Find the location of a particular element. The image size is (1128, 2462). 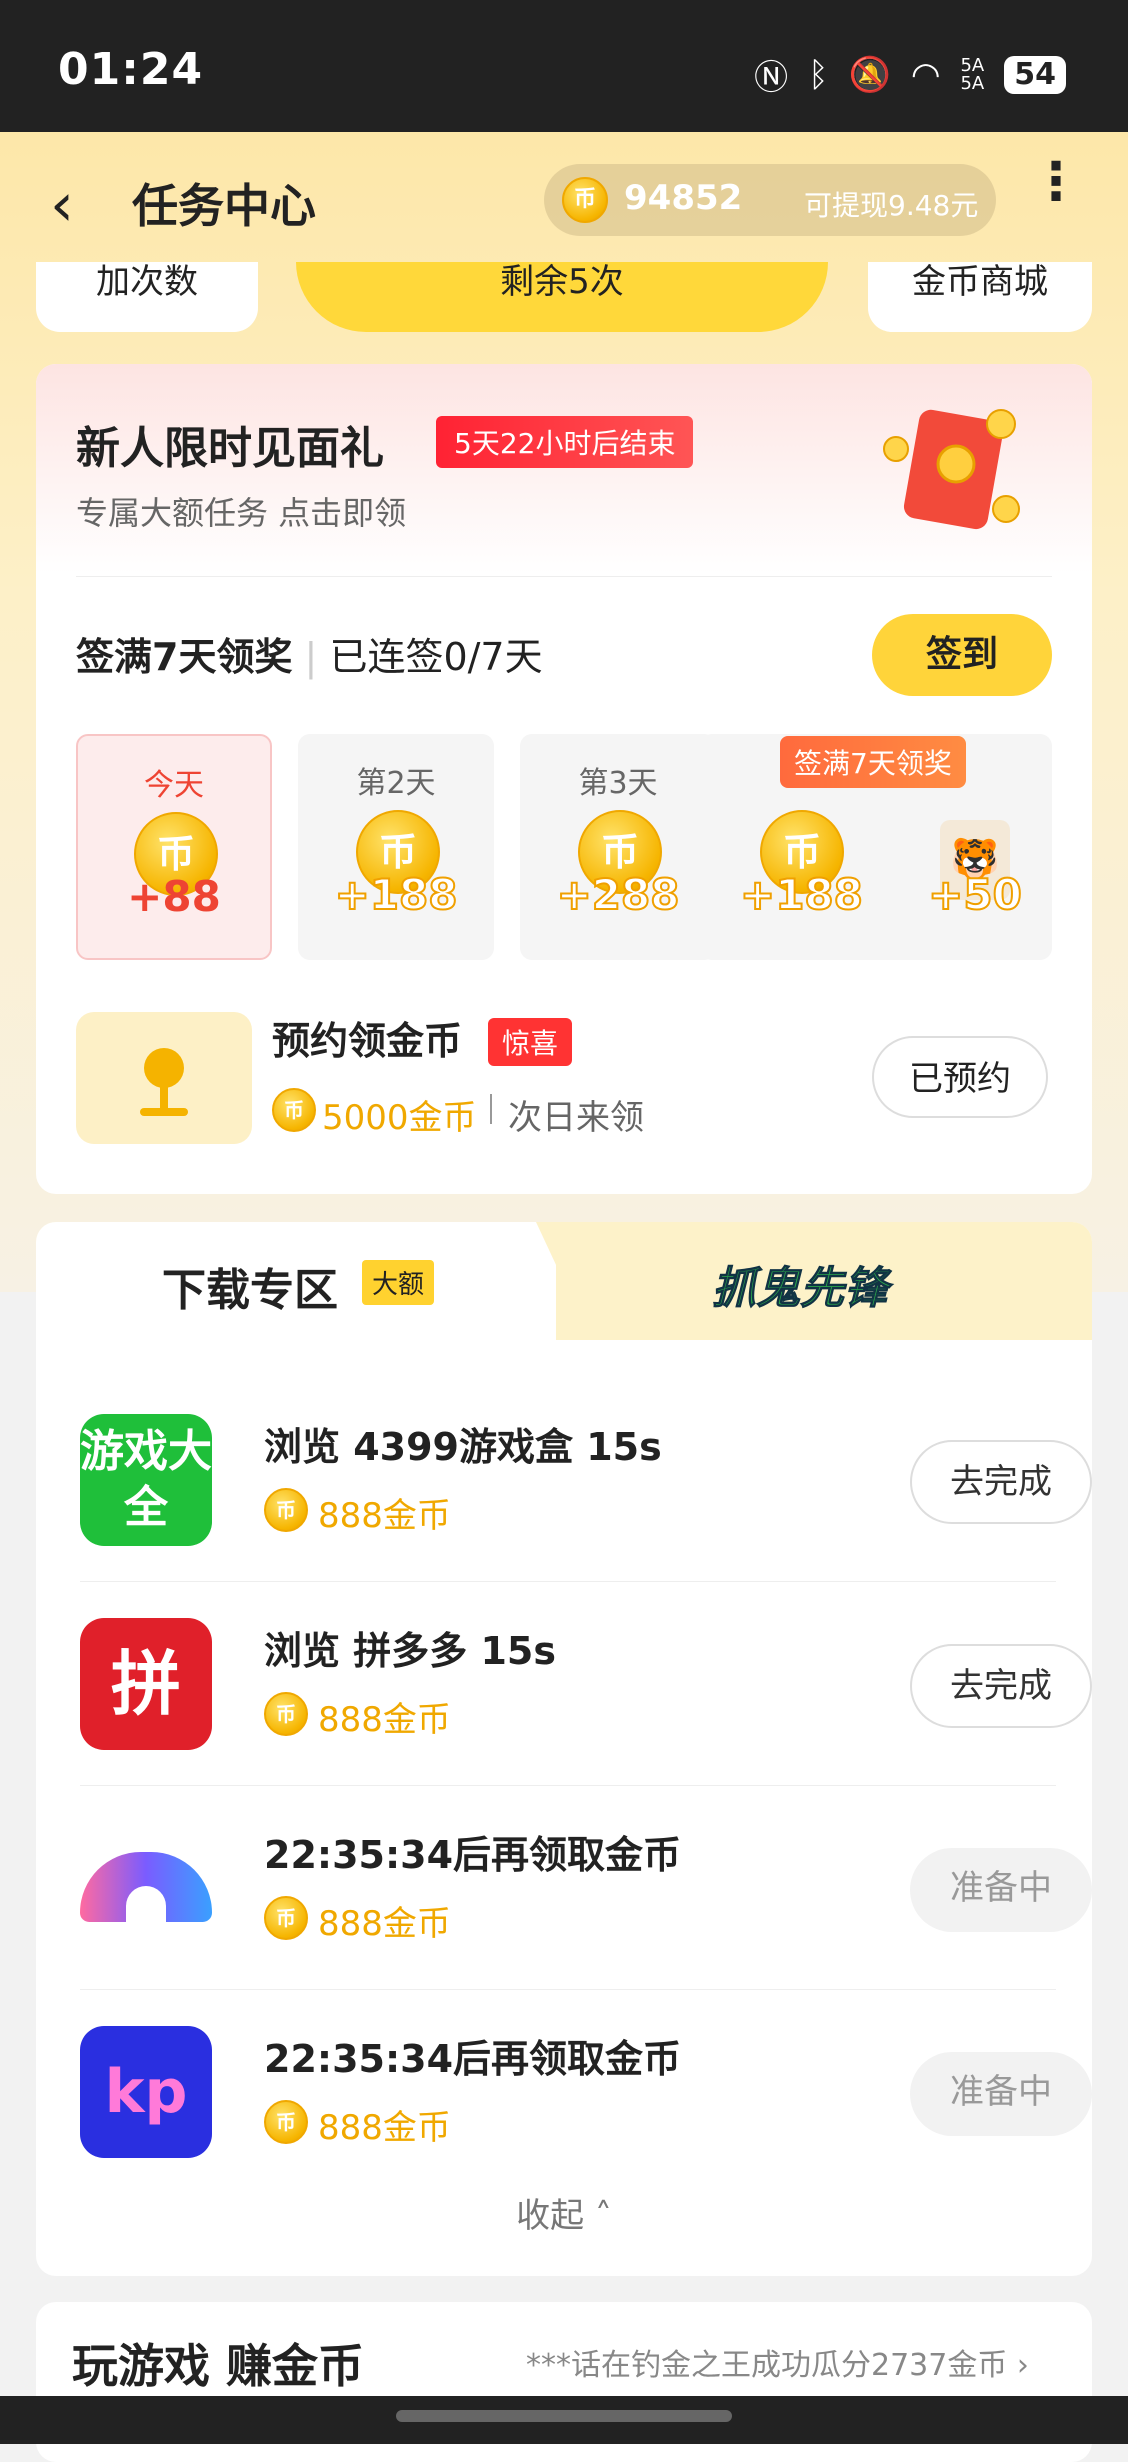

reserve-icon-box is located at coordinates (164, 1078).